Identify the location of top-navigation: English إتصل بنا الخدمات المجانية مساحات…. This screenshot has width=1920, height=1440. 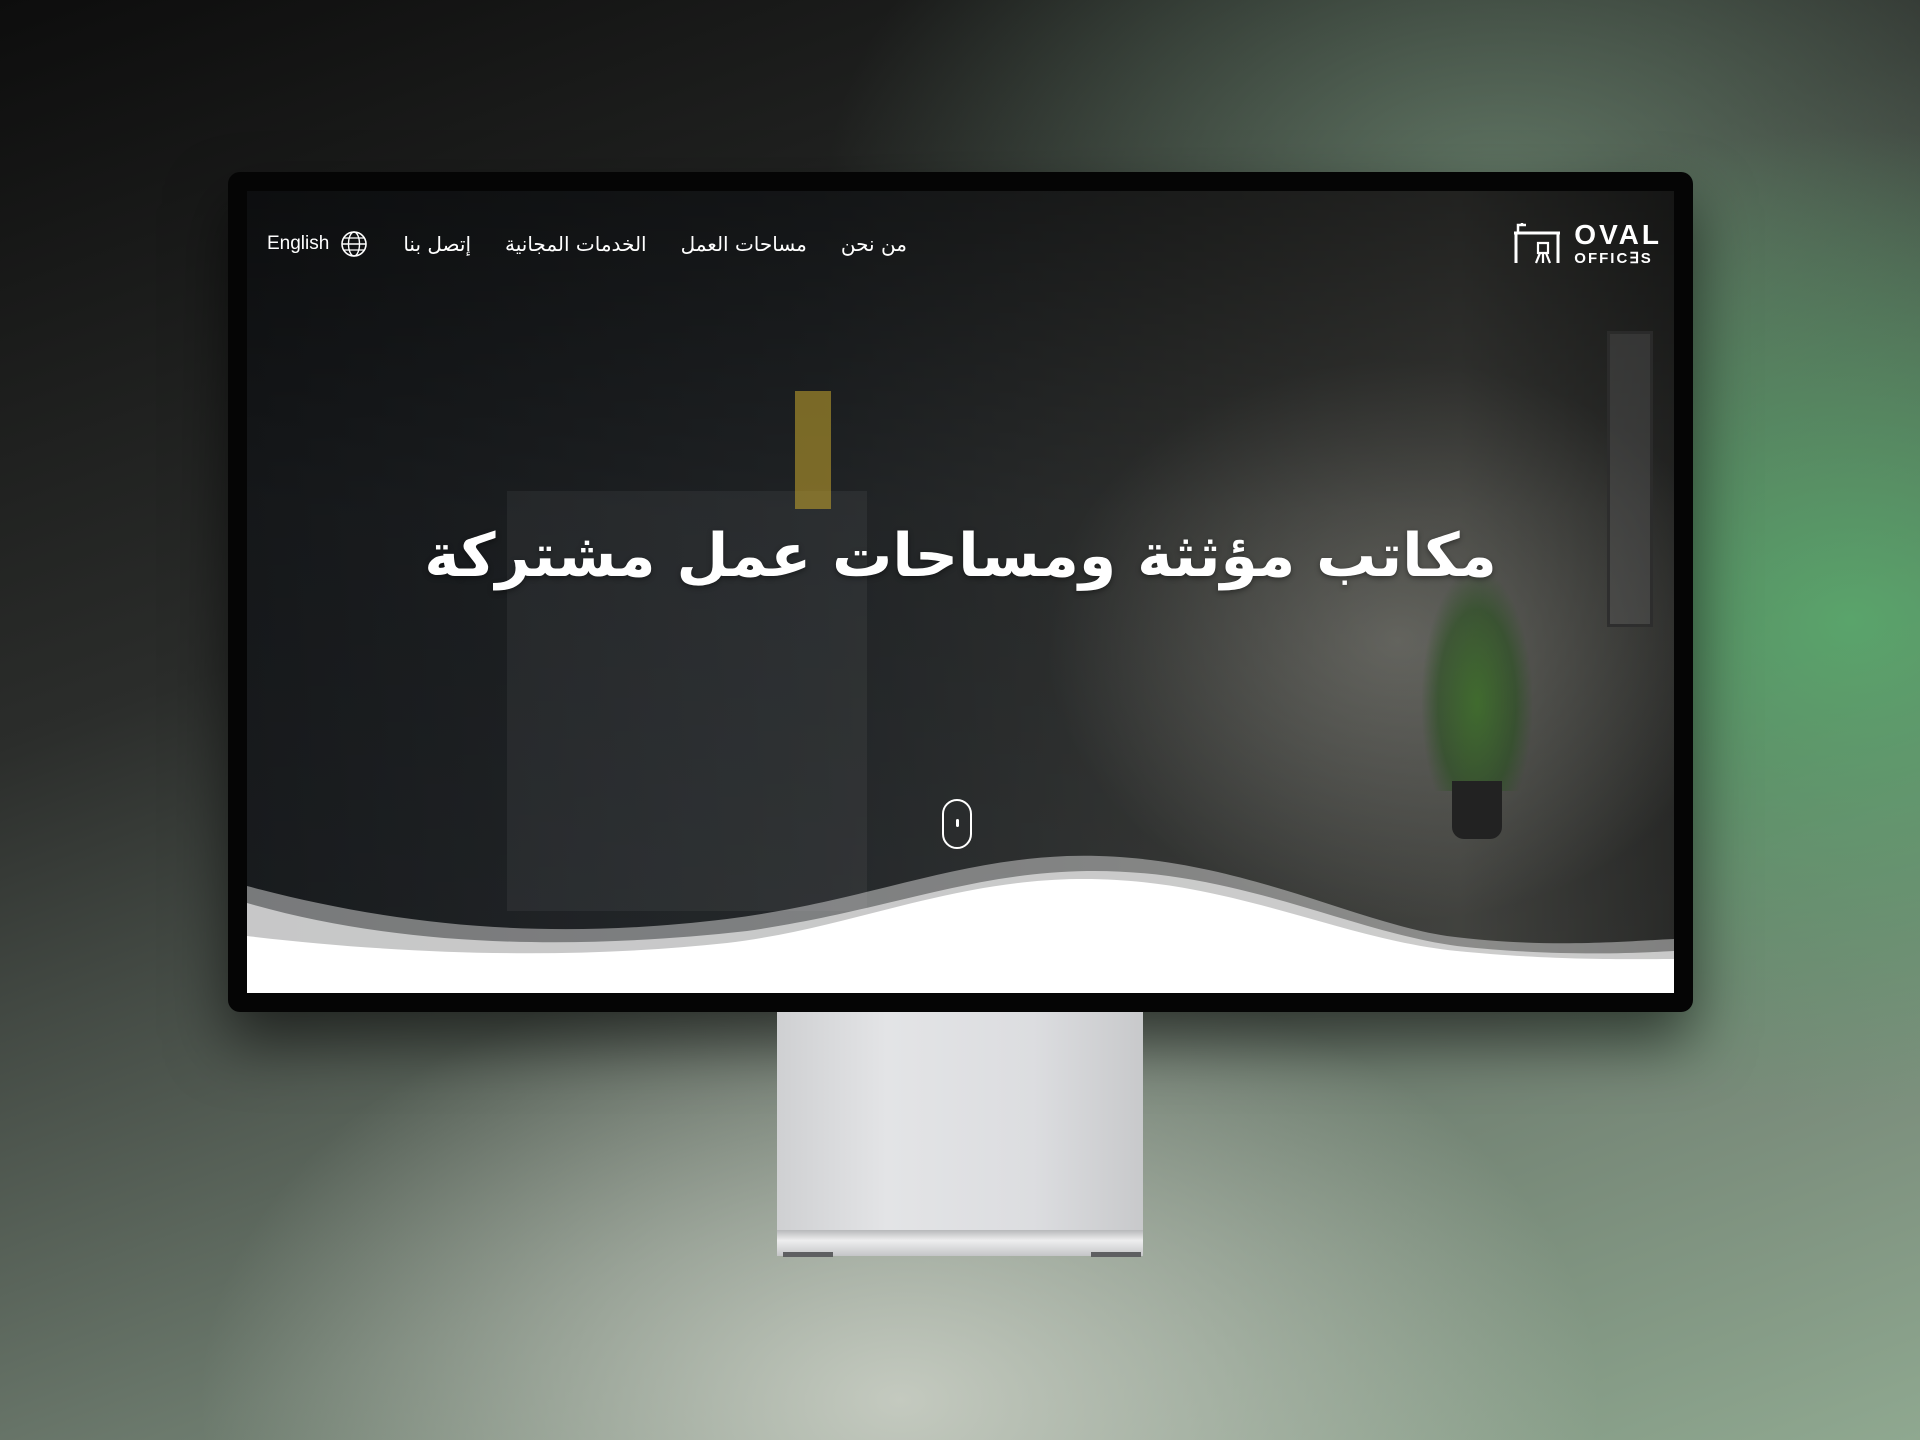
(960, 241).